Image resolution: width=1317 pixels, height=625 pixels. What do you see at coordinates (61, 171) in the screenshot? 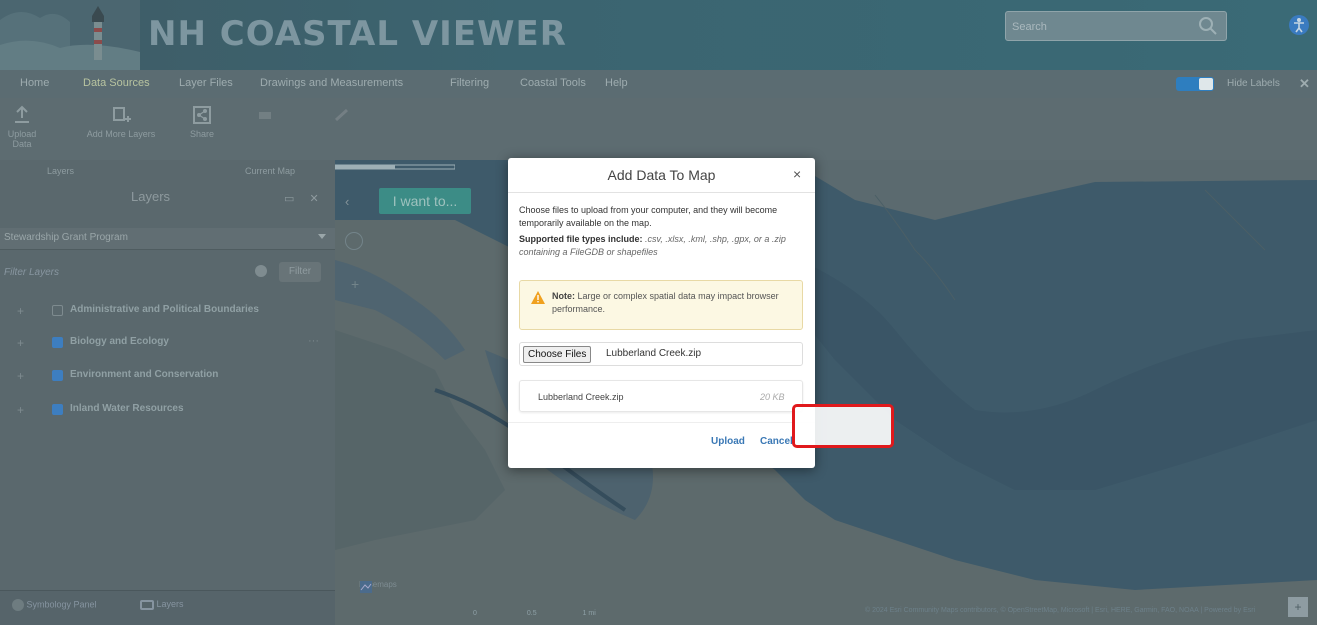
I see `layers-group-label: Layers` at bounding box center [61, 171].